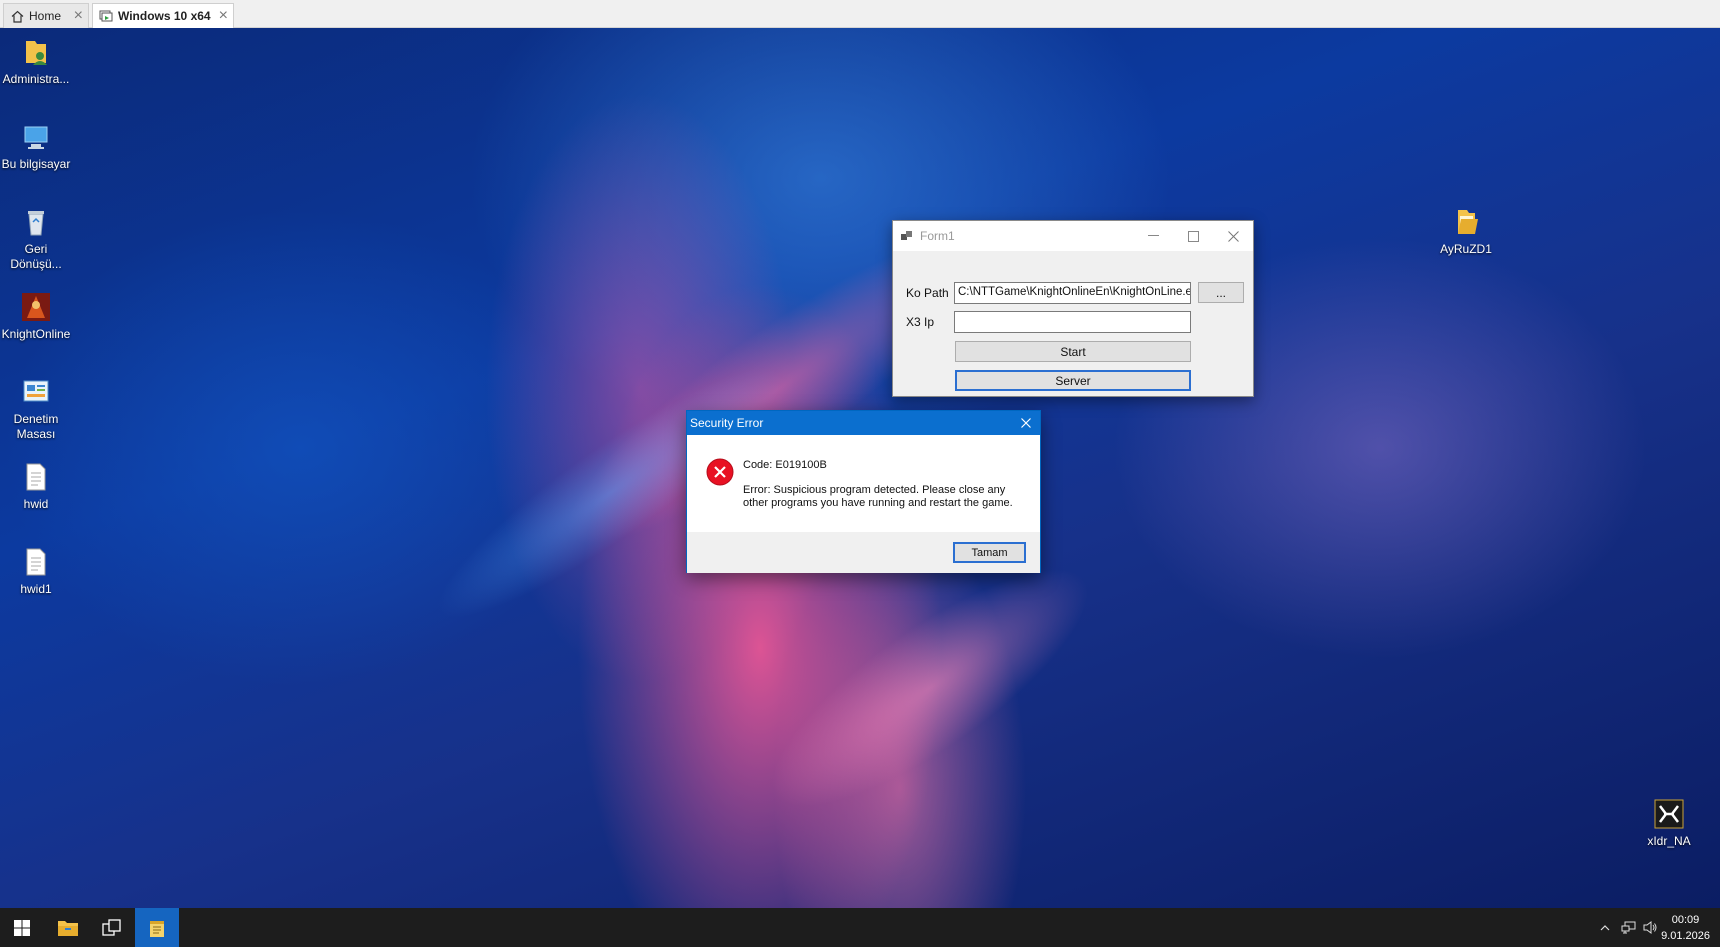 This screenshot has height=947, width=1720. I want to click on start-button, so click(22, 927).